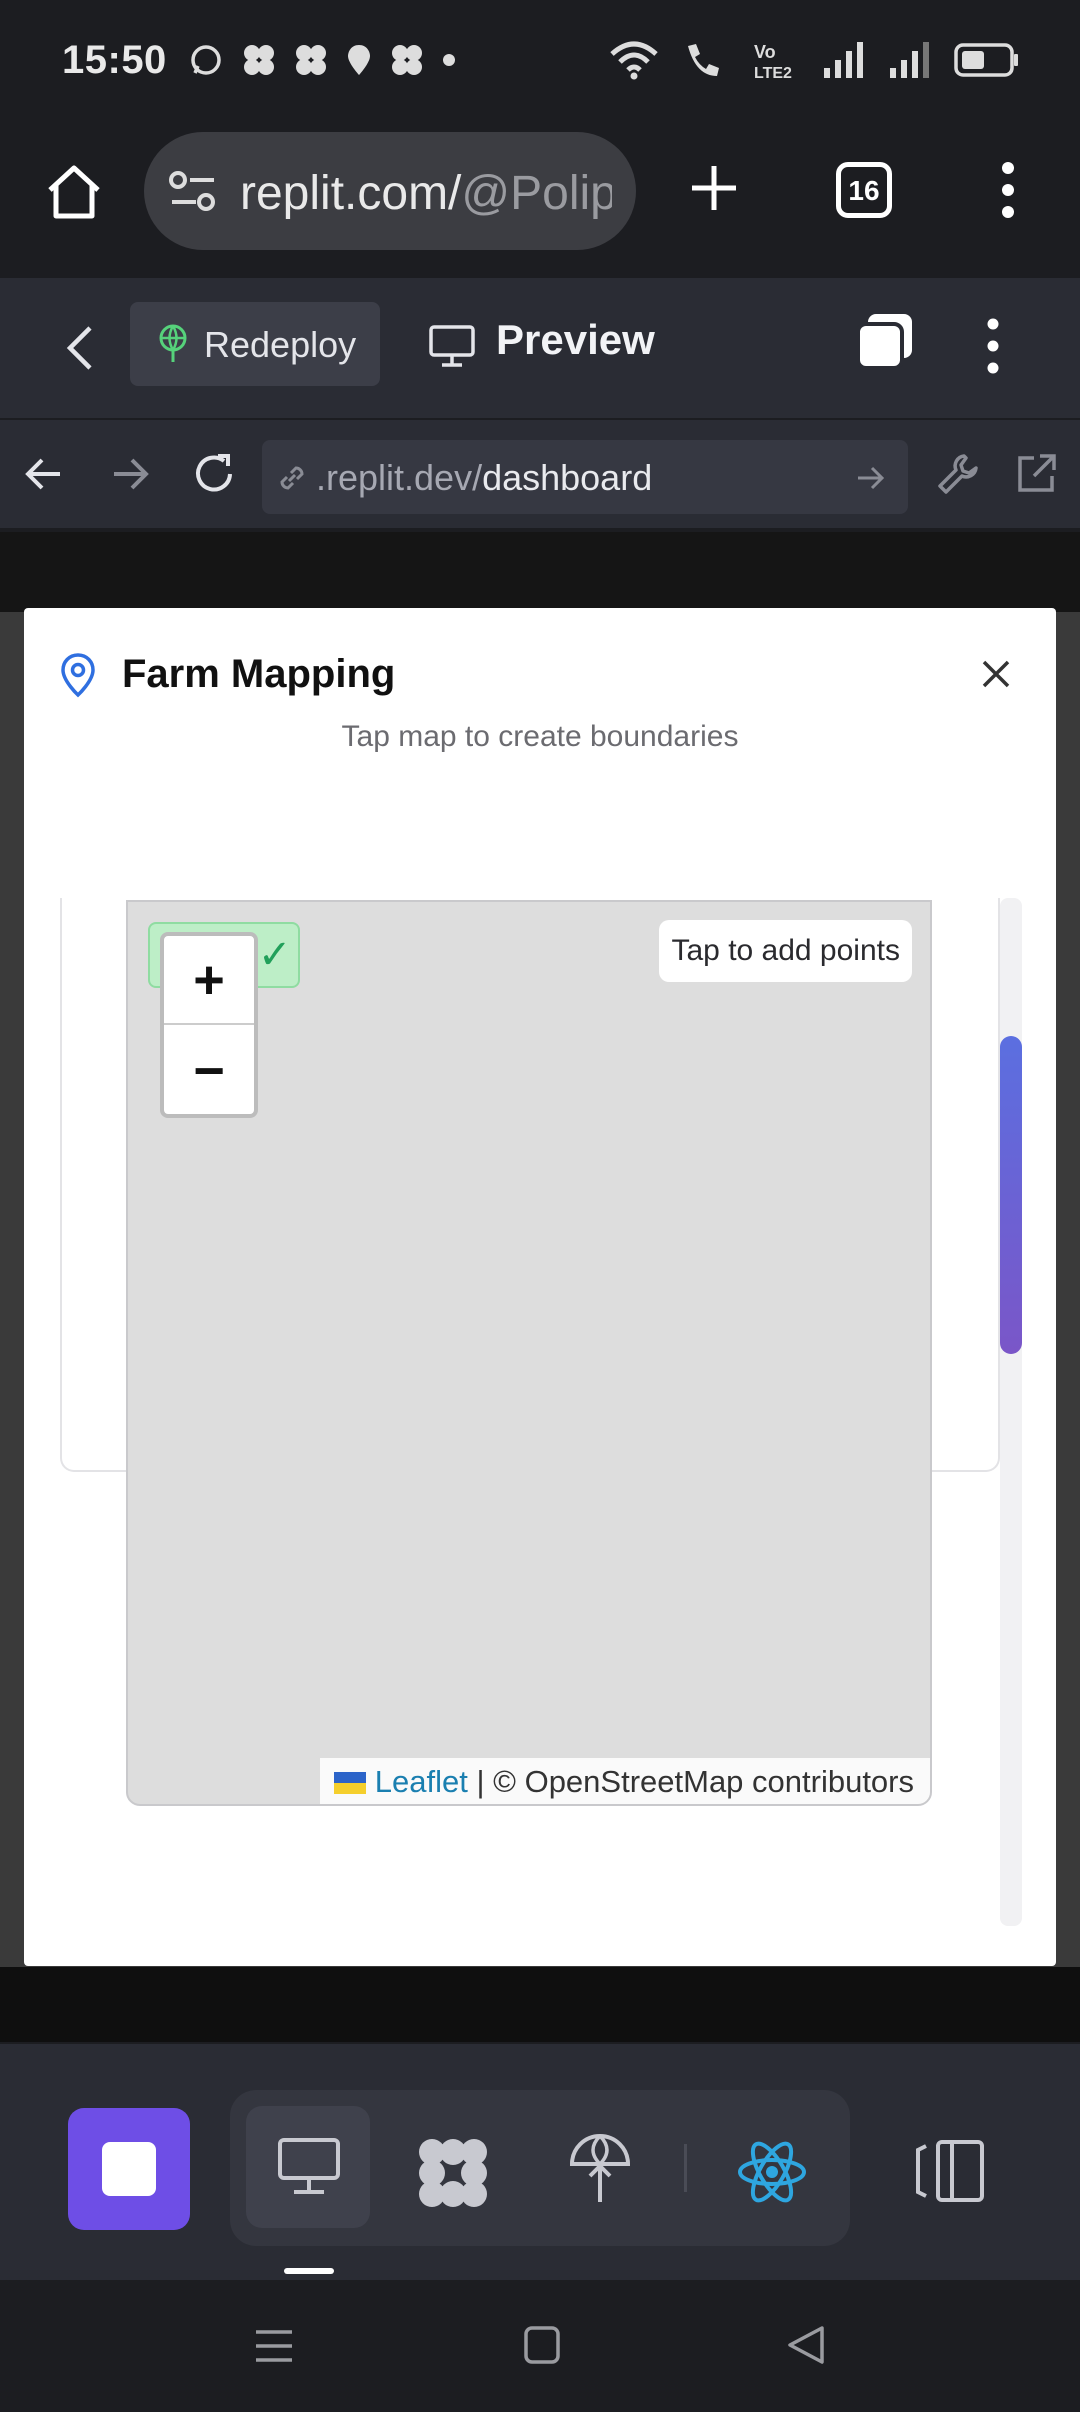 The image size is (1080, 2412). I want to click on home-icon, so click(74, 192).